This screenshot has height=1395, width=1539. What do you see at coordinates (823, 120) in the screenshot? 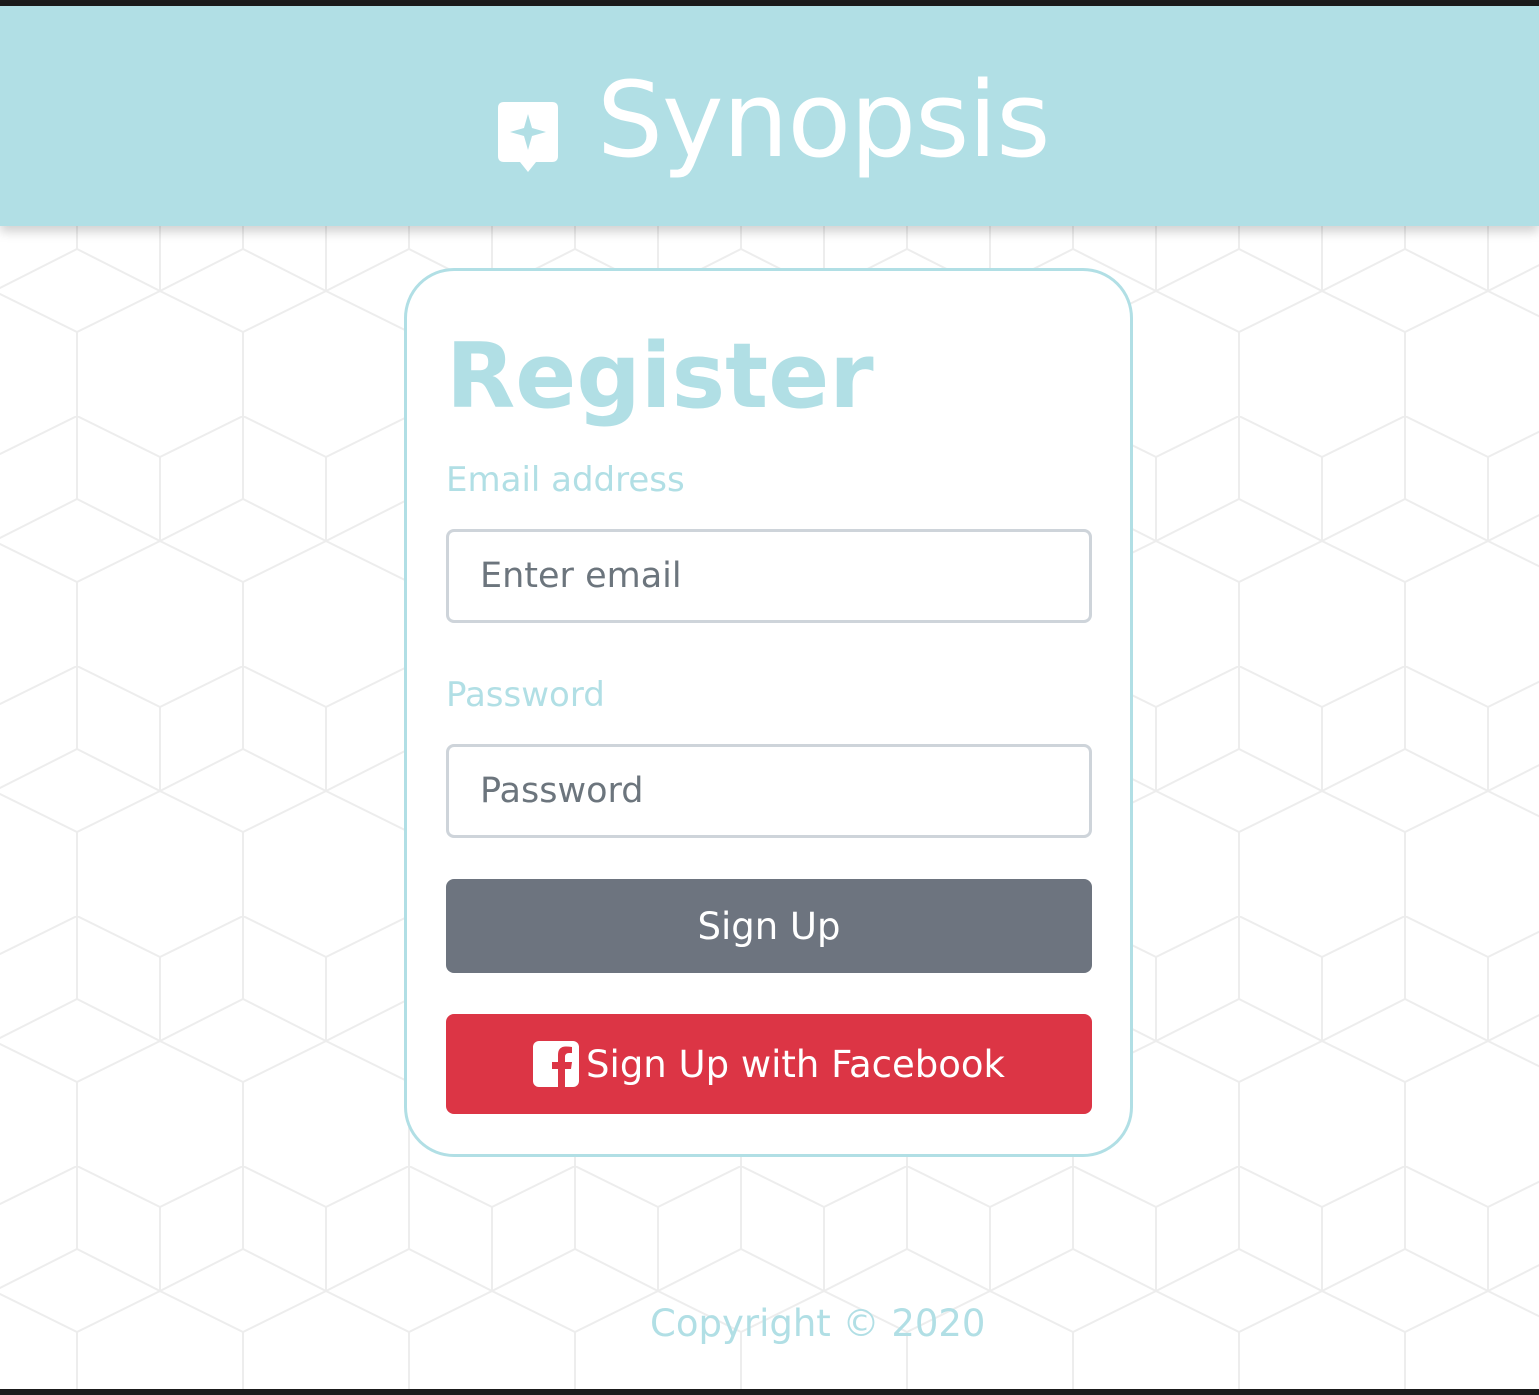
I see `brand-name: Synopsis` at bounding box center [823, 120].